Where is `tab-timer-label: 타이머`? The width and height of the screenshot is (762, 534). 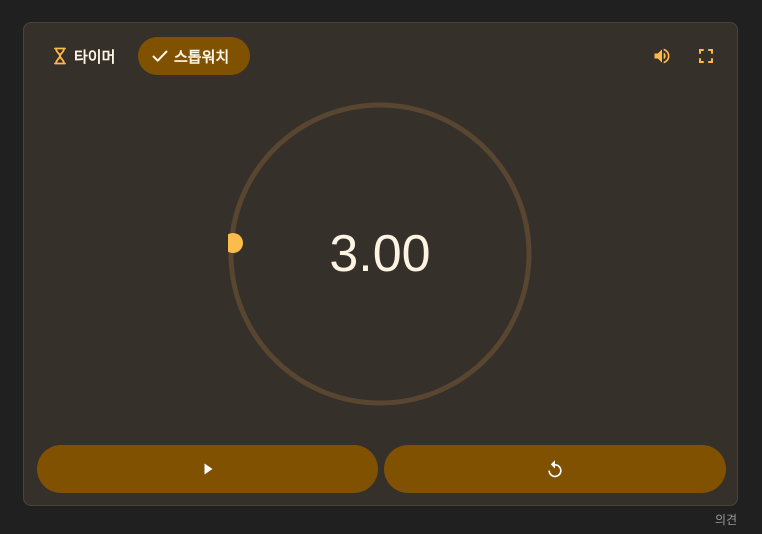 tab-timer-label: 타이머 is located at coordinates (95, 56).